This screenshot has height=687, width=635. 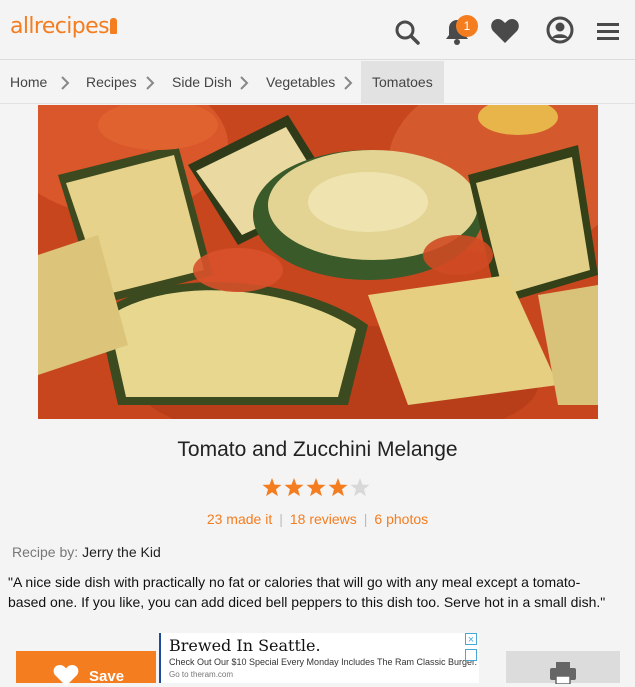 What do you see at coordinates (467, 26) in the screenshot?
I see `notification-badge: 1` at bounding box center [467, 26].